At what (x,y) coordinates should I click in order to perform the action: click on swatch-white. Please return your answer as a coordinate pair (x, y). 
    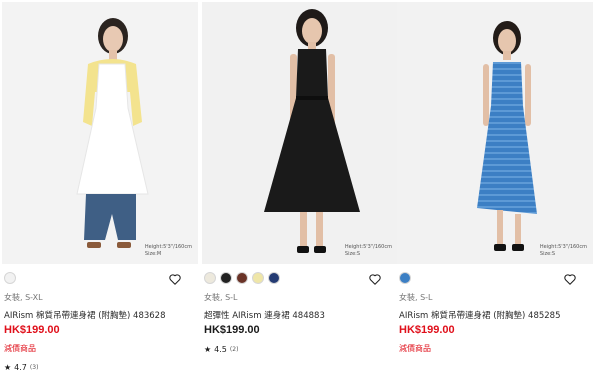
    Looking at the image, I should click on (10, 278).